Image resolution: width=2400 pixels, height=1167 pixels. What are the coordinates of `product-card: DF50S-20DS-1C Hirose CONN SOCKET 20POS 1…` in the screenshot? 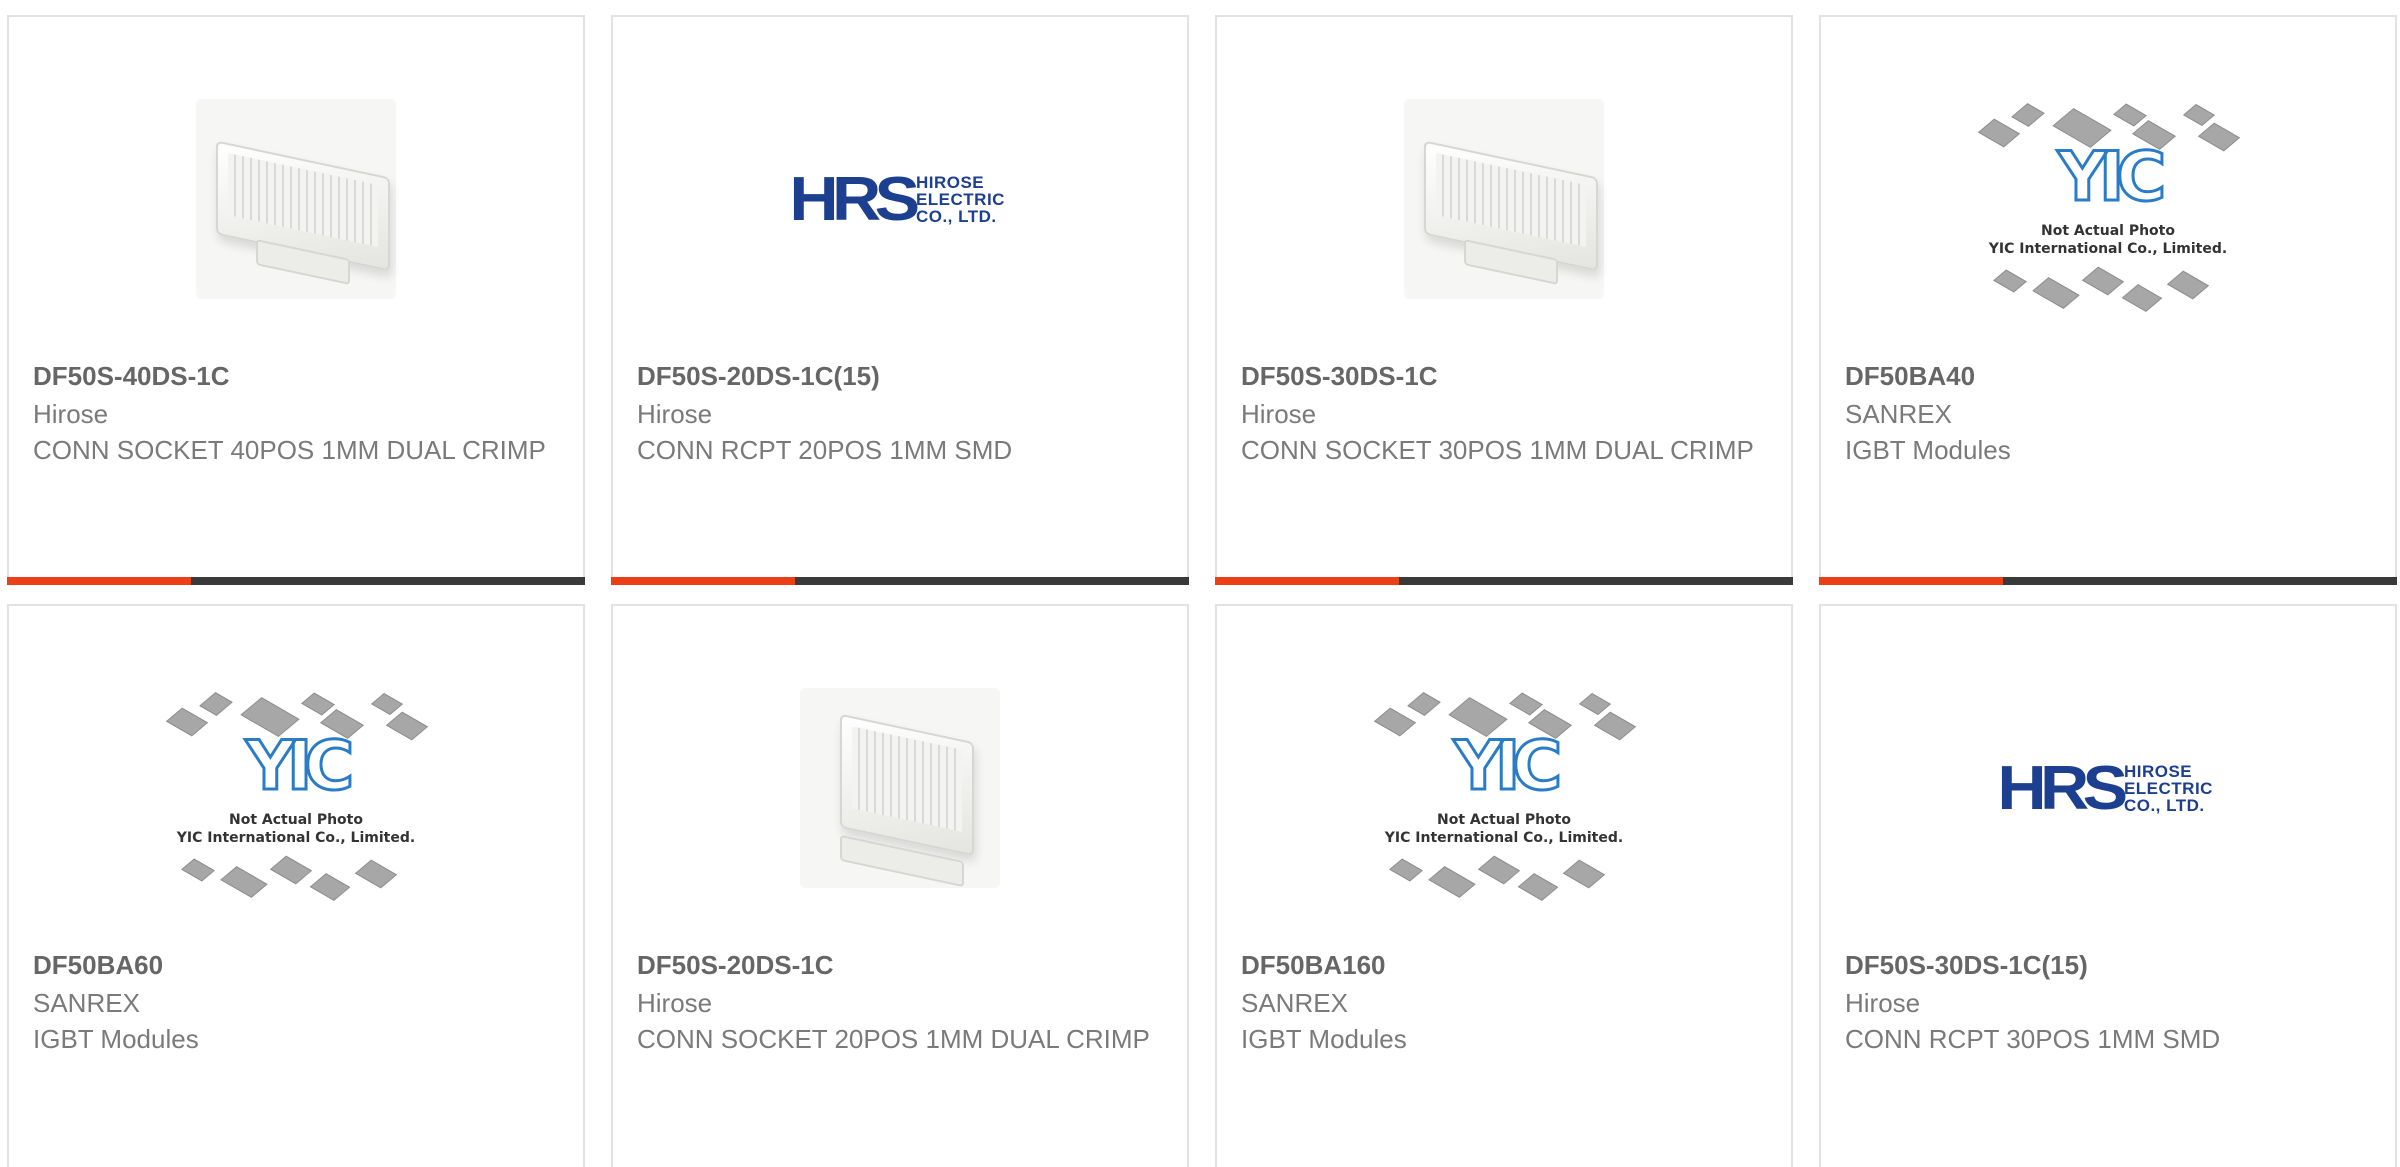 It's located at (900, 885).